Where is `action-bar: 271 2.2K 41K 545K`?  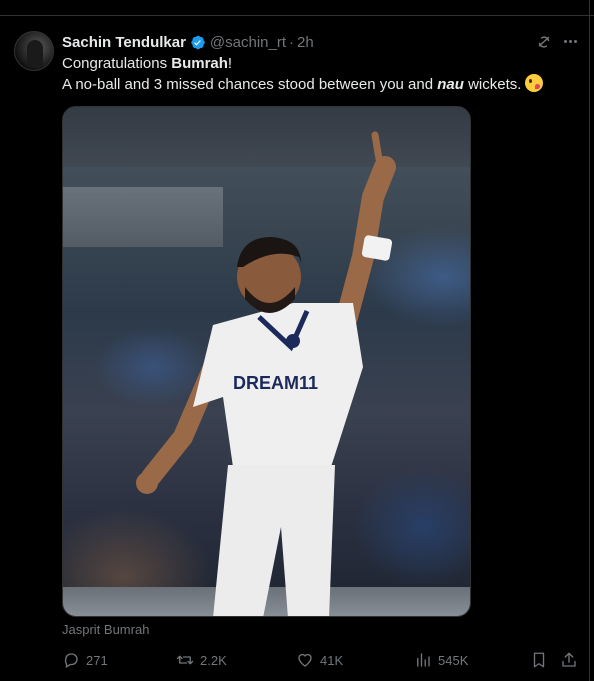 action-bar: 271 2.2K 41K 545K is located at coordinates (322, 660).